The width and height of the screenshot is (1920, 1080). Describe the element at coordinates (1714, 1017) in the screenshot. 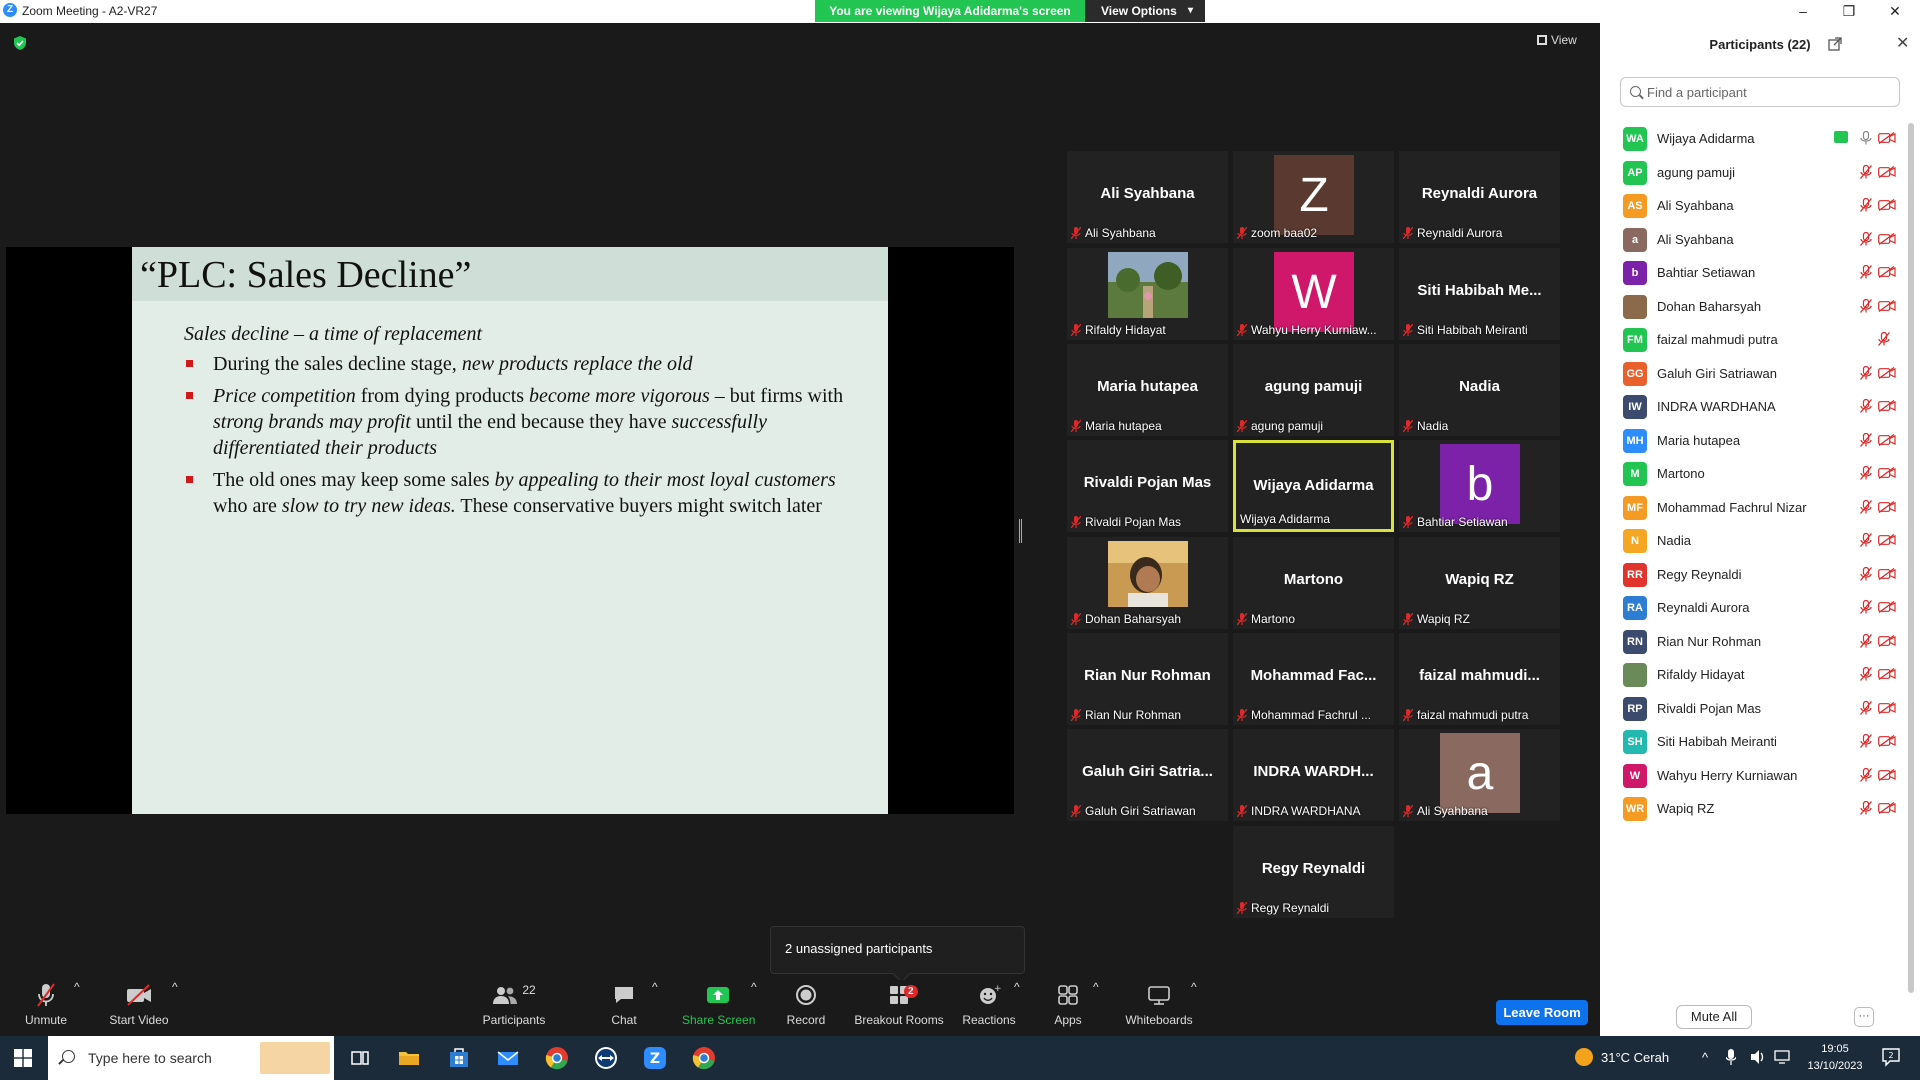

I see `mute-all-button: Mute All` at that location.